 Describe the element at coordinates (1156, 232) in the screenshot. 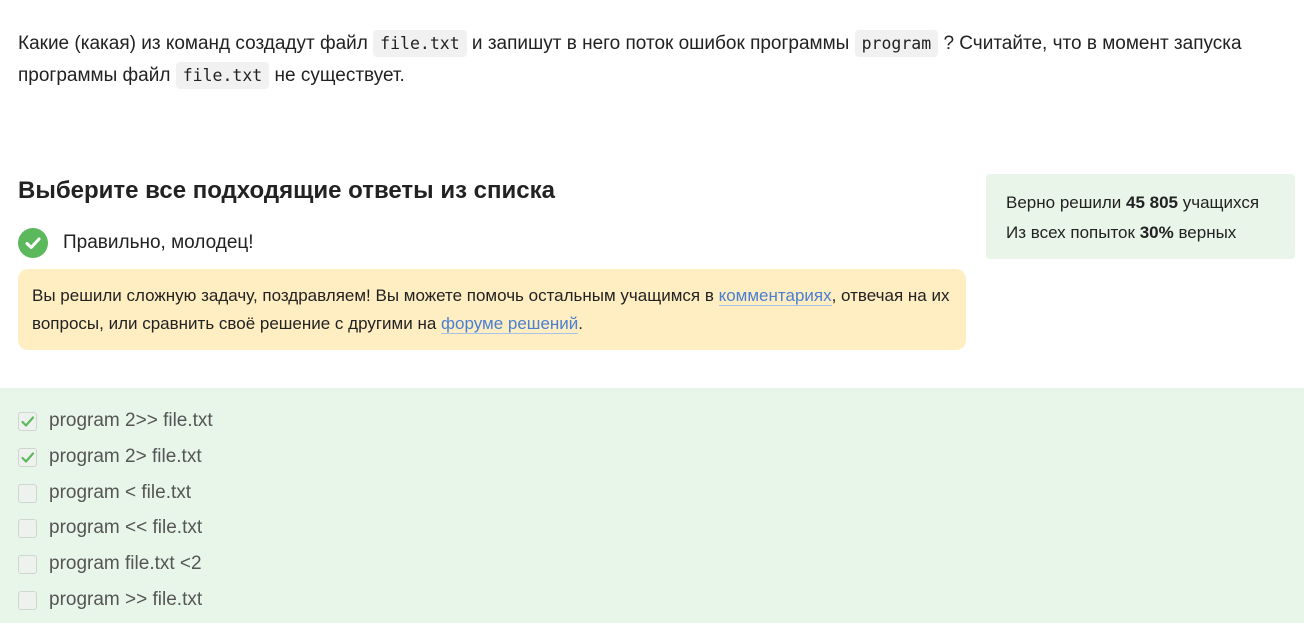

I see `success-rate: 30%` at that location.